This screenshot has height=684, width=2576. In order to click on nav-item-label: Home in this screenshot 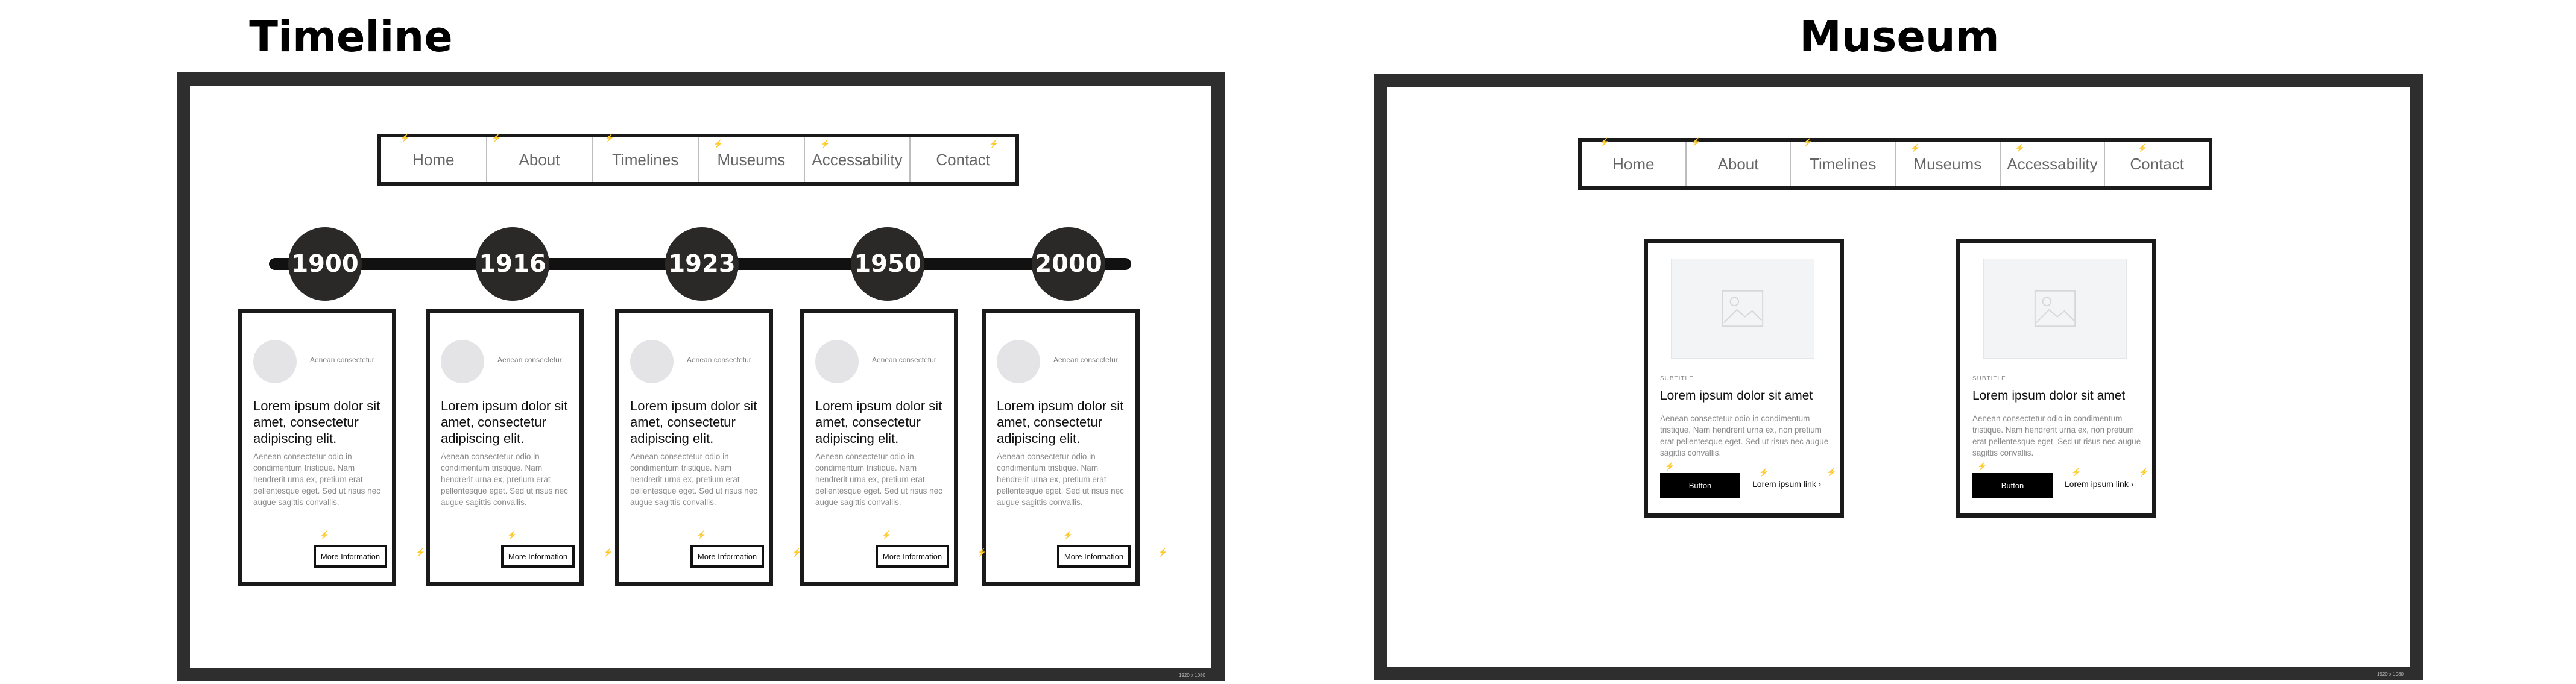, I will do `click(433, 160)`.